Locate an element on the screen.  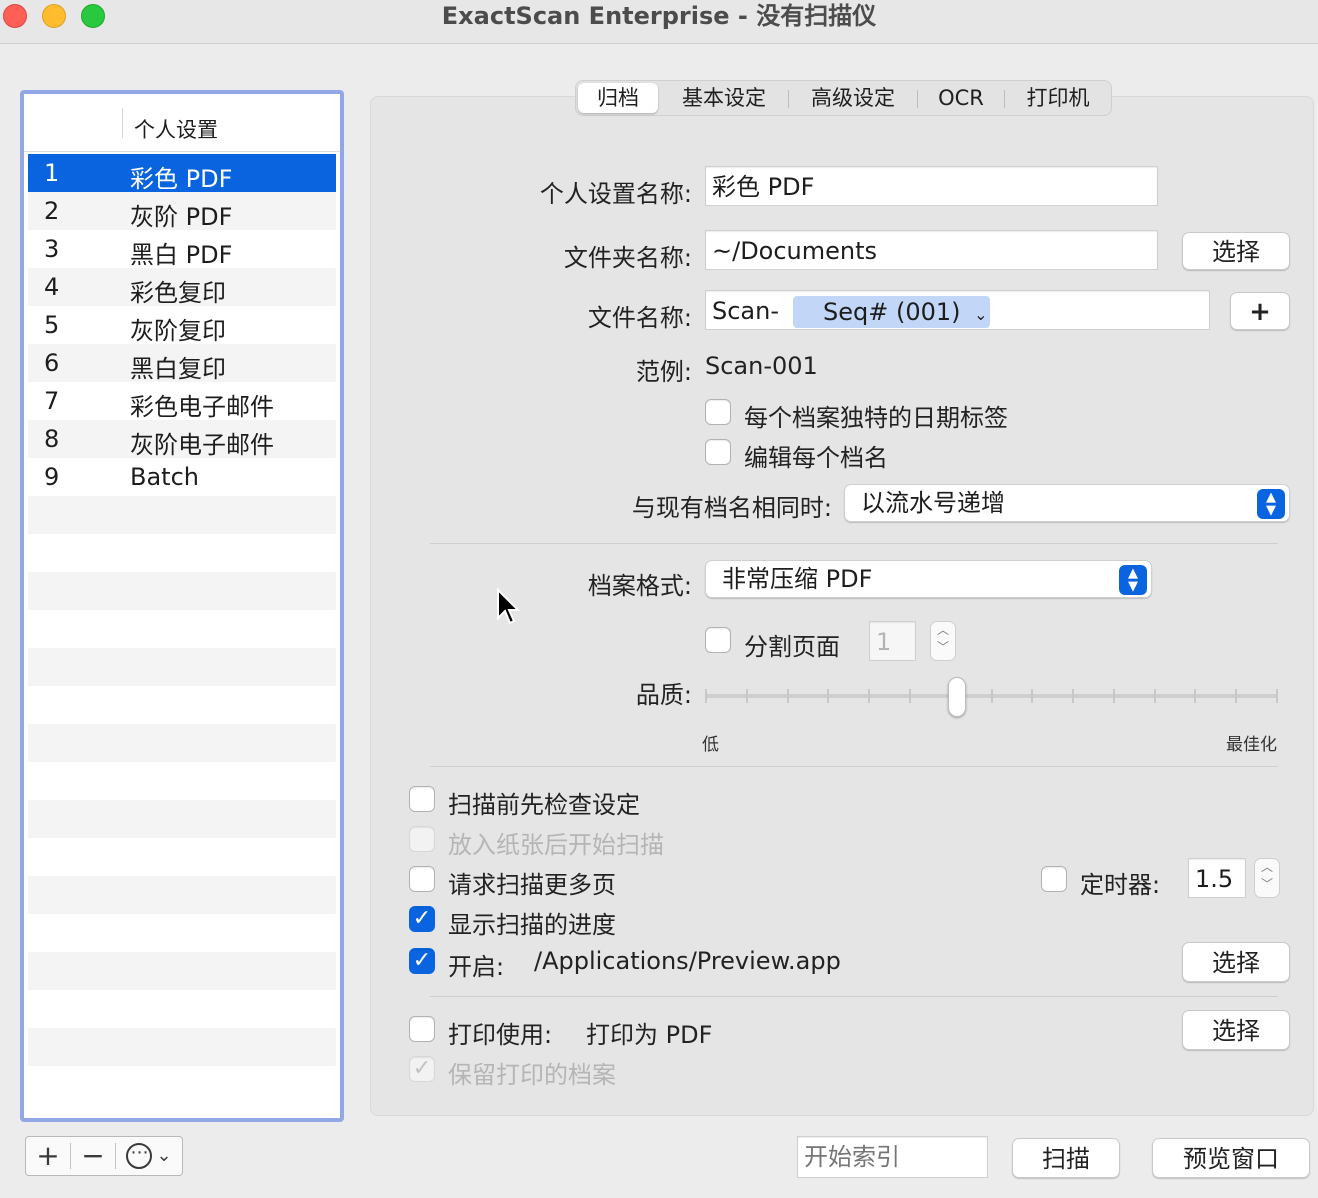
profile-row: 2 灰阶 PDF is located at coordinates (182, 211).